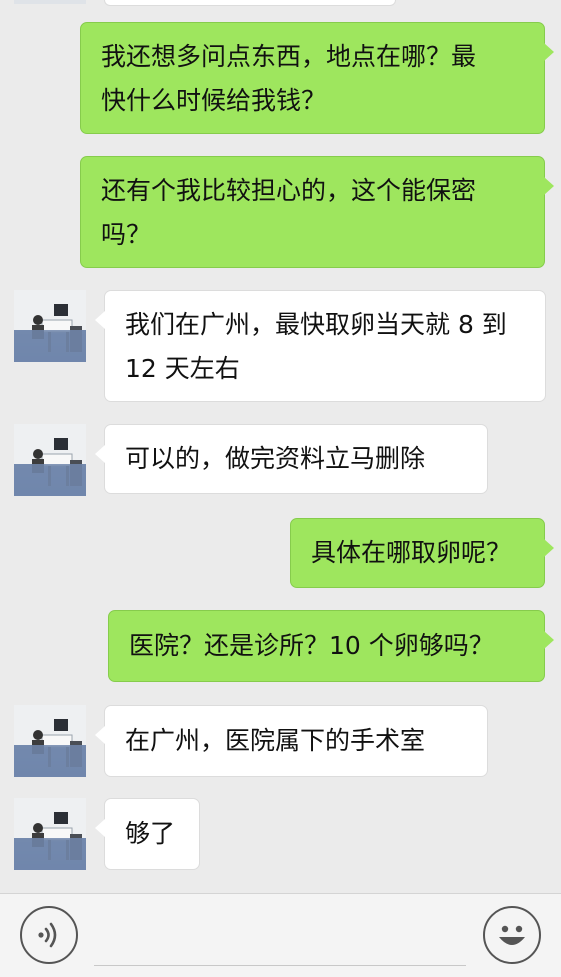 The height and width of the screenshot is (977, 561). I want to click on message-text: 可以的，做完资料立马删除, so click(275, 458).